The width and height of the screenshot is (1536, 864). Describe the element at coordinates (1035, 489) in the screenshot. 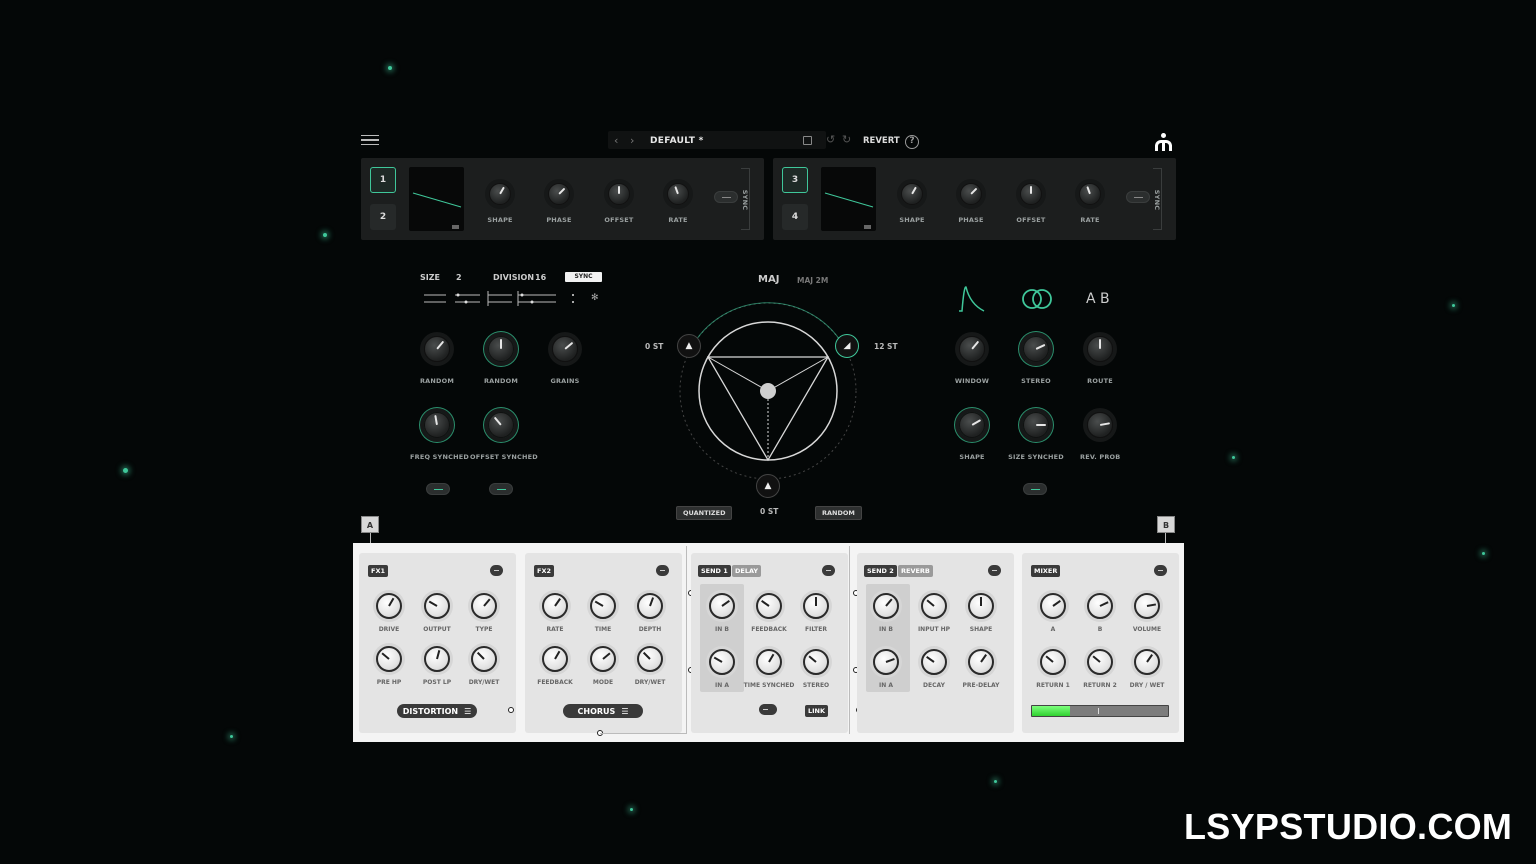

I see `size-sync-toggle` at that location.